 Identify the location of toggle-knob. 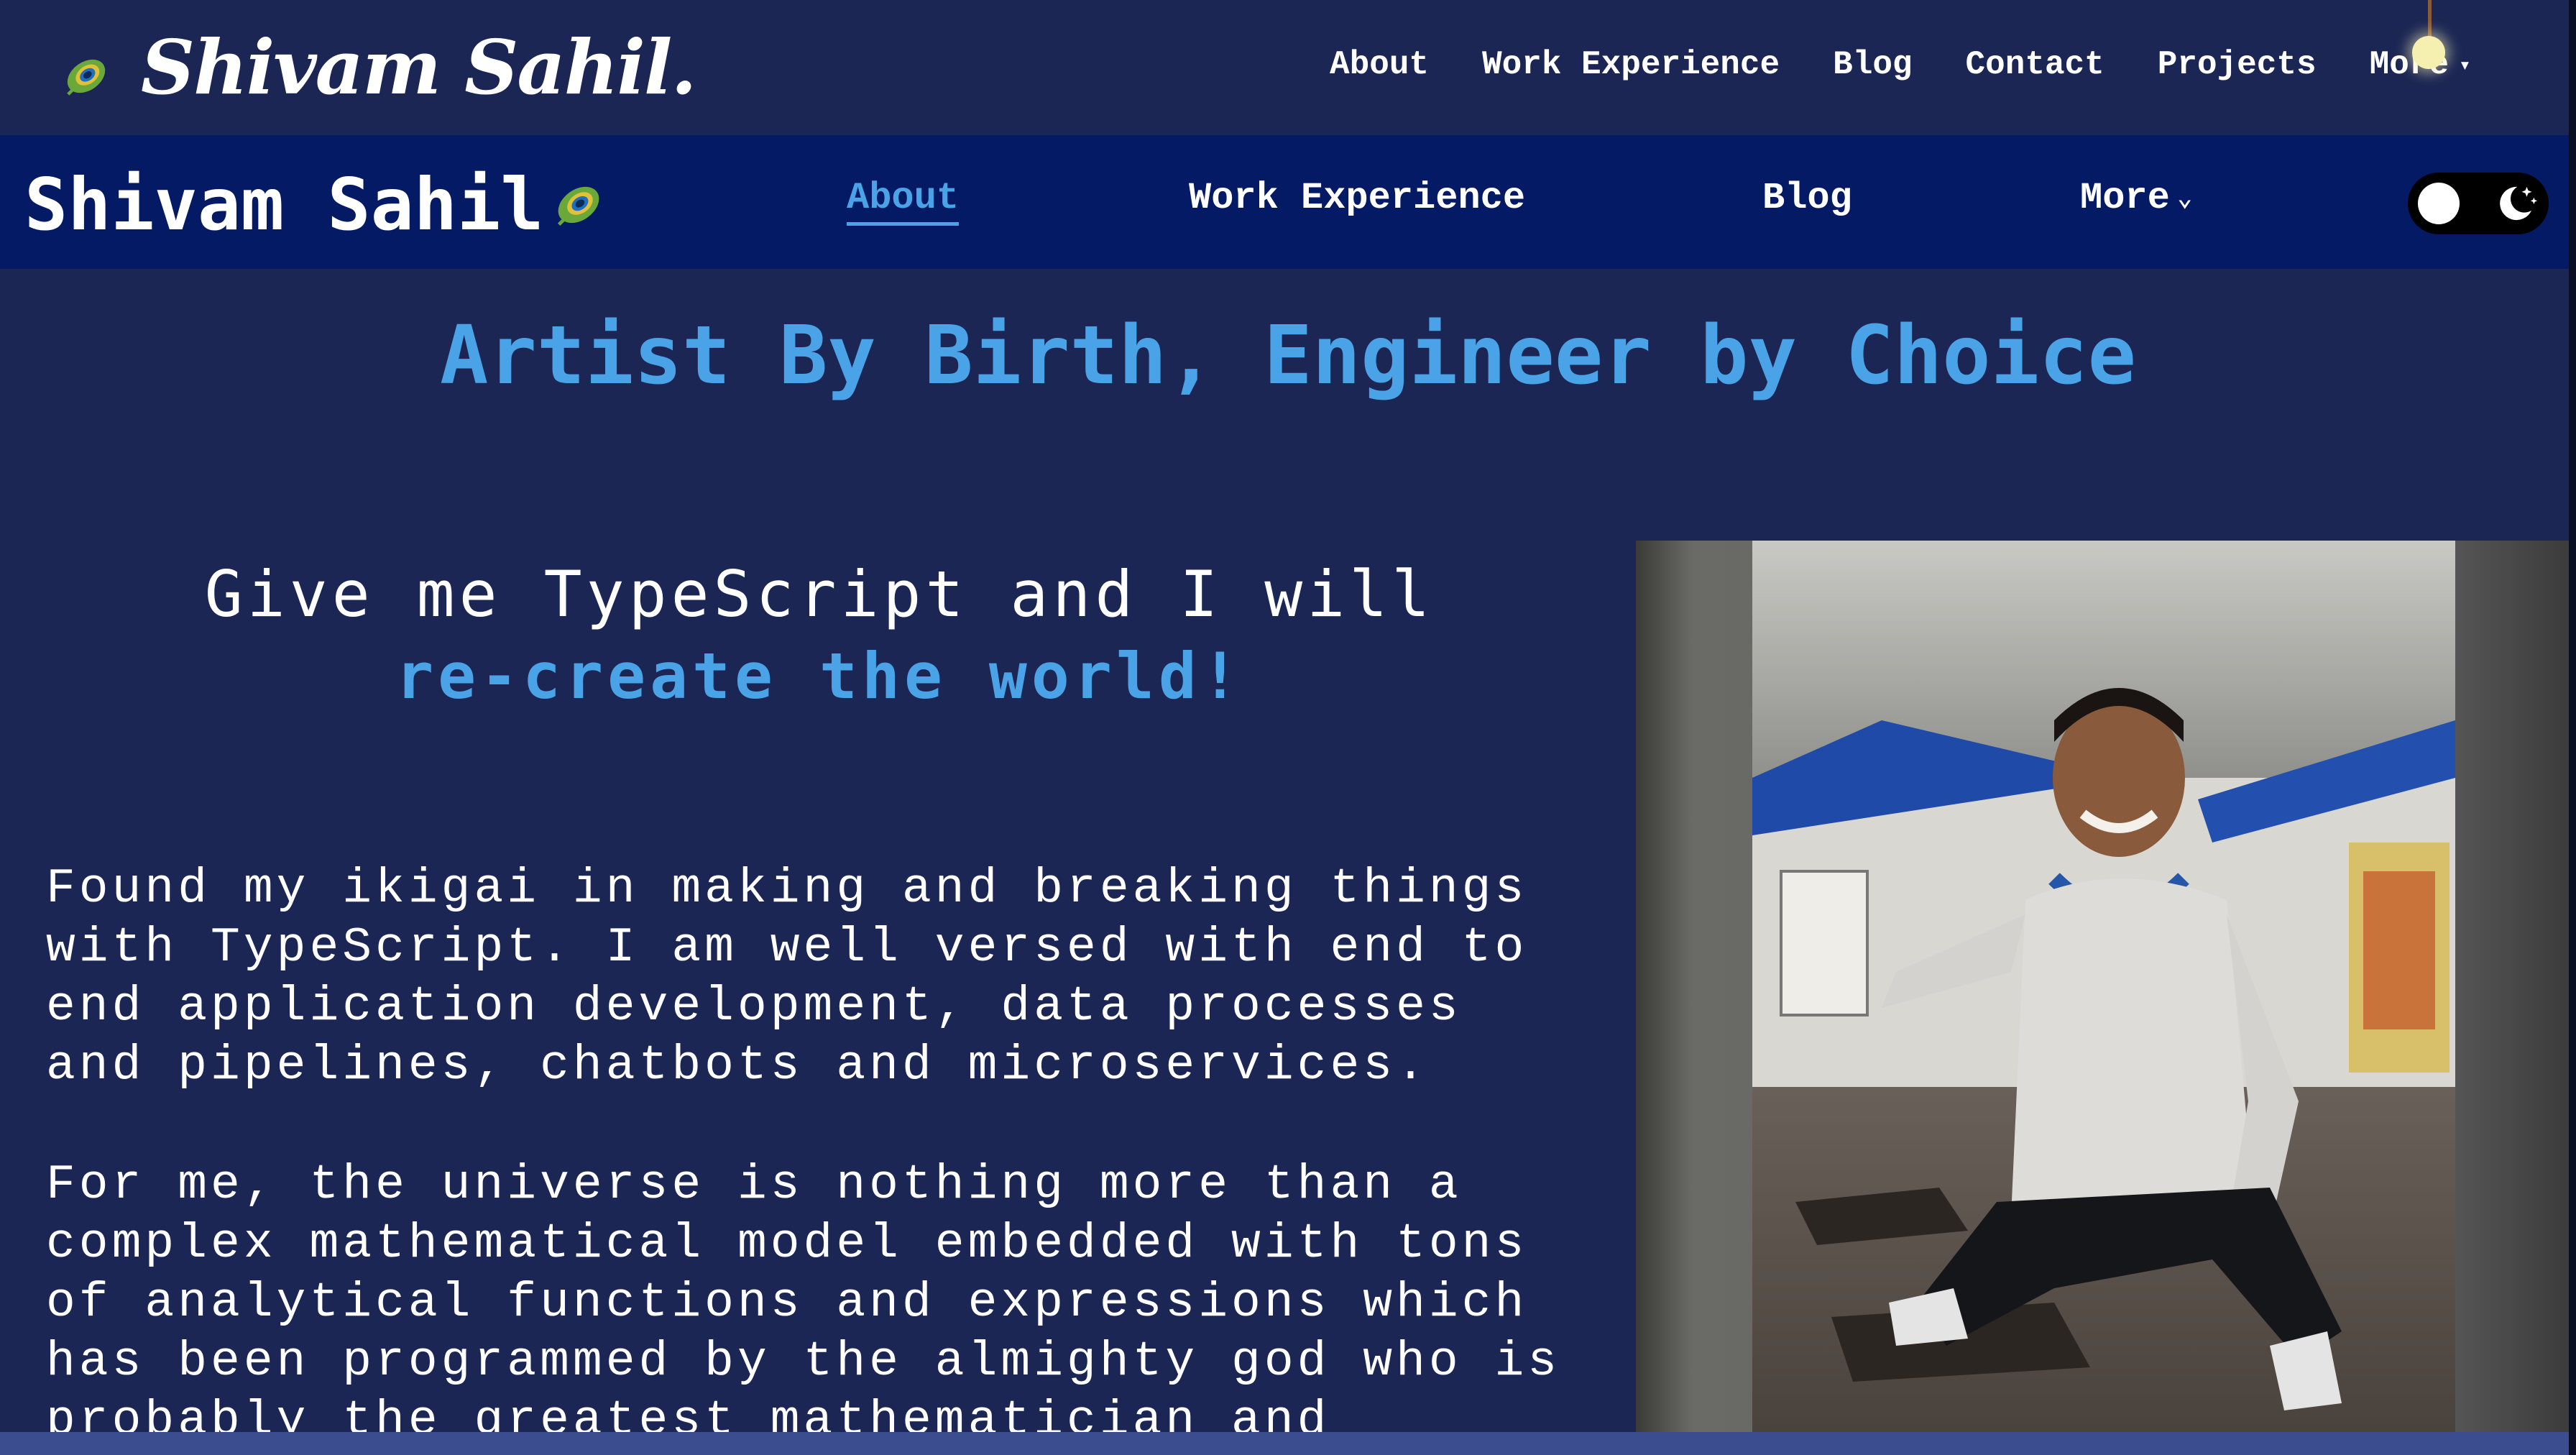
(2439, 203).